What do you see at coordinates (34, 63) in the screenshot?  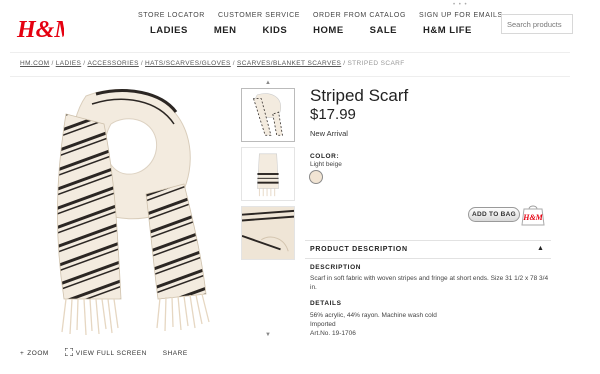 I see `breadcrumb-hm-com: HM.COM` at bounding box center [34, 63].